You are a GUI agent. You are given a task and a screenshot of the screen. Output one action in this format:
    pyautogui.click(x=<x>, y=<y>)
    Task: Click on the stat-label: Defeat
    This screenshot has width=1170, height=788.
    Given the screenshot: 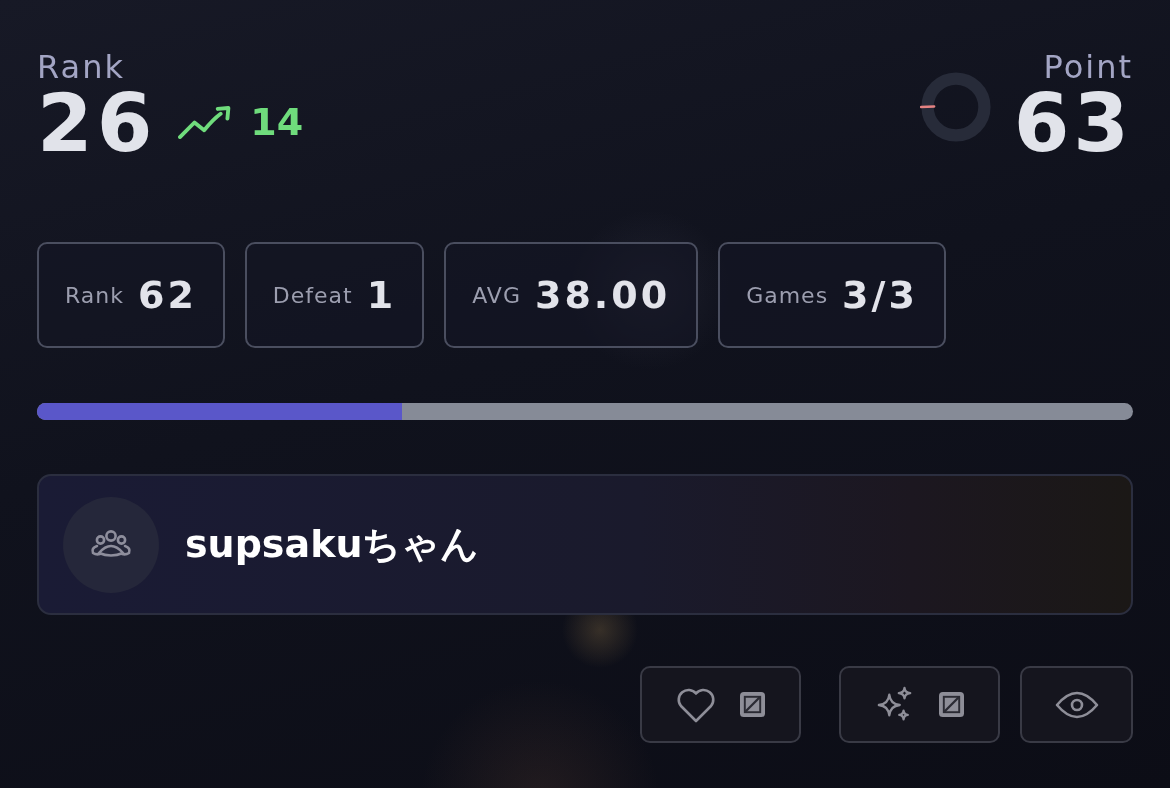 What is the action you would take?
    pyautogui.click(x=312, y=295)
    